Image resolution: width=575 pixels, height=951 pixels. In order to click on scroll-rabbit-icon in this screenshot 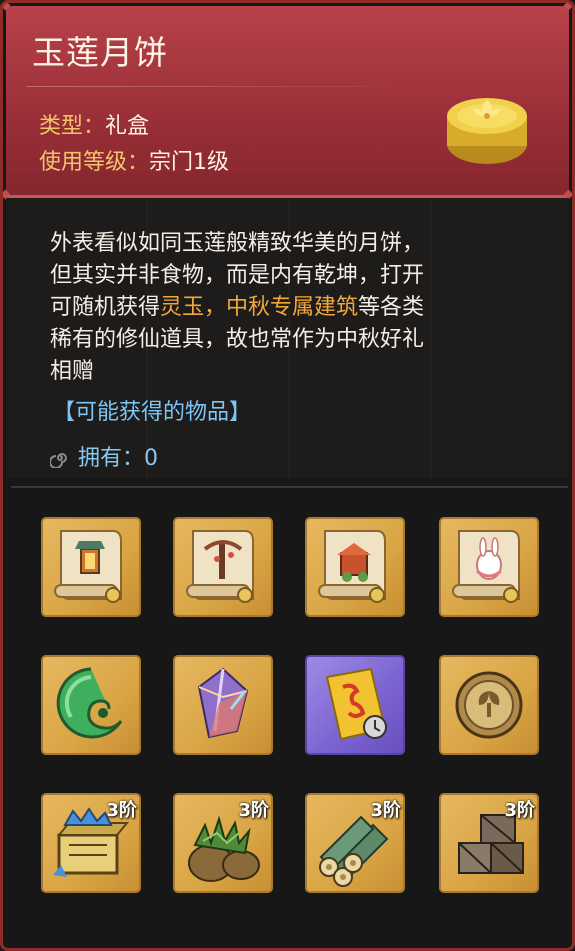, I will do `click(486, 566)`.